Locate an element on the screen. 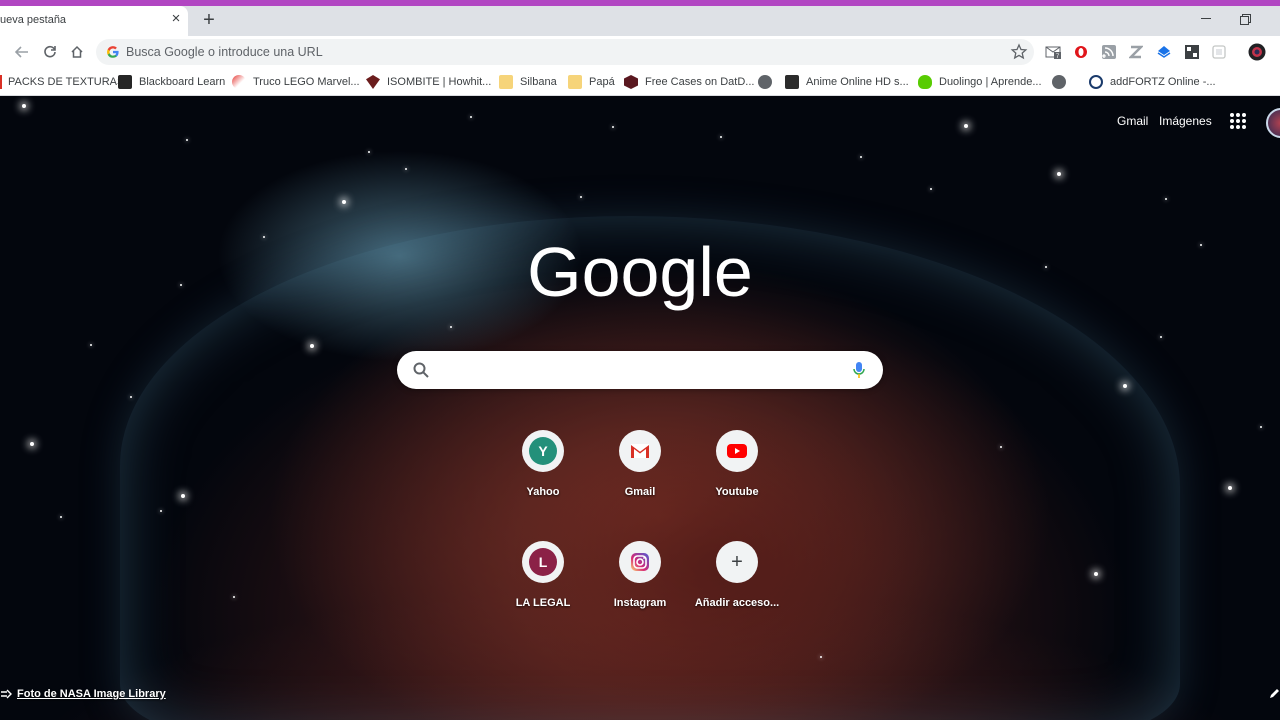 This screenshot has width=1280, height=720. account-avatar is located at coordinates (1273, 123).